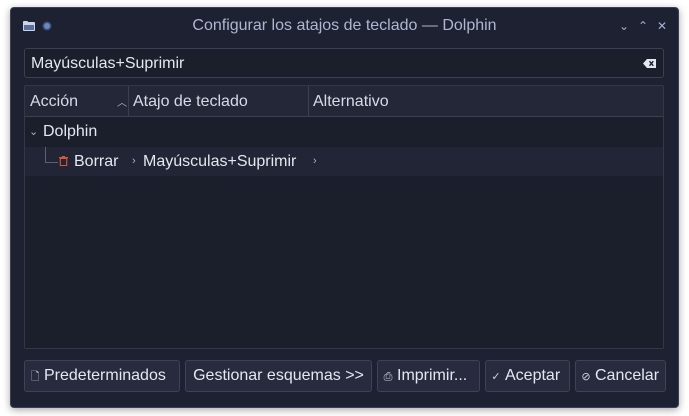 The width and height of the screenshot is (689, 416). What do you see at coordinates (662, 26) in the screenshot?
I see `close-icon: ✕` at bounding box center [662, 26].